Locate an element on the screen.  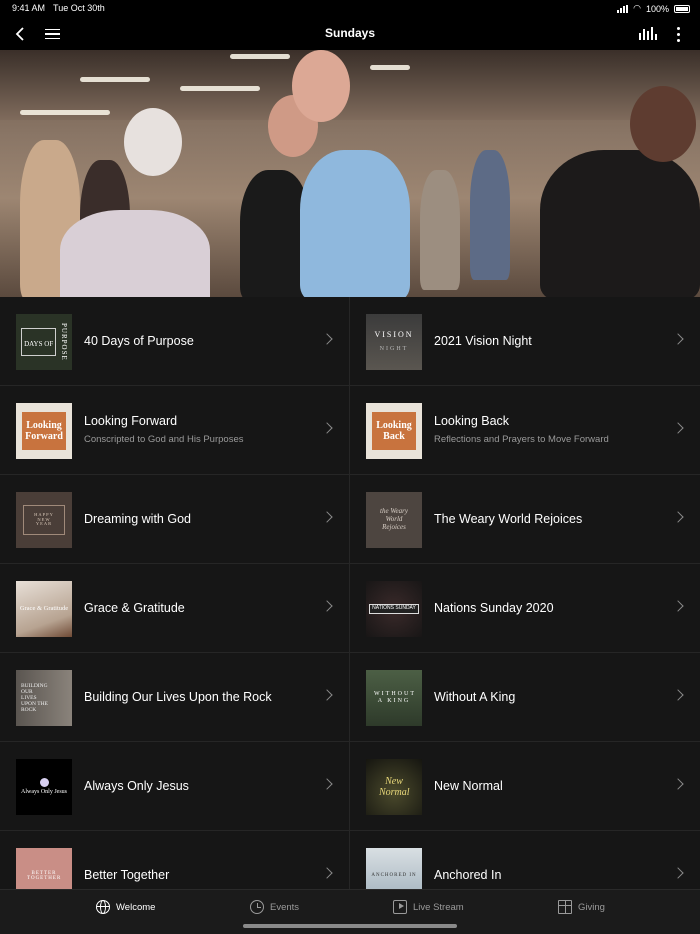
series-item-40-days-of-purpose: DAYS OF PURPOSE 40 Days of Purpose is located at coordinates (175, 341).